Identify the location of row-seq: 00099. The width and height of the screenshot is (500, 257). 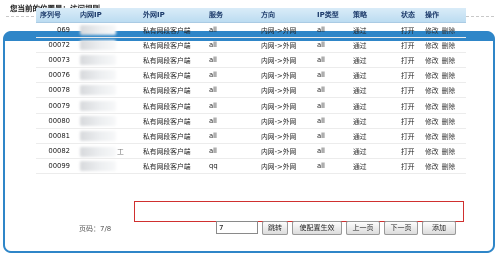
(56, 166).